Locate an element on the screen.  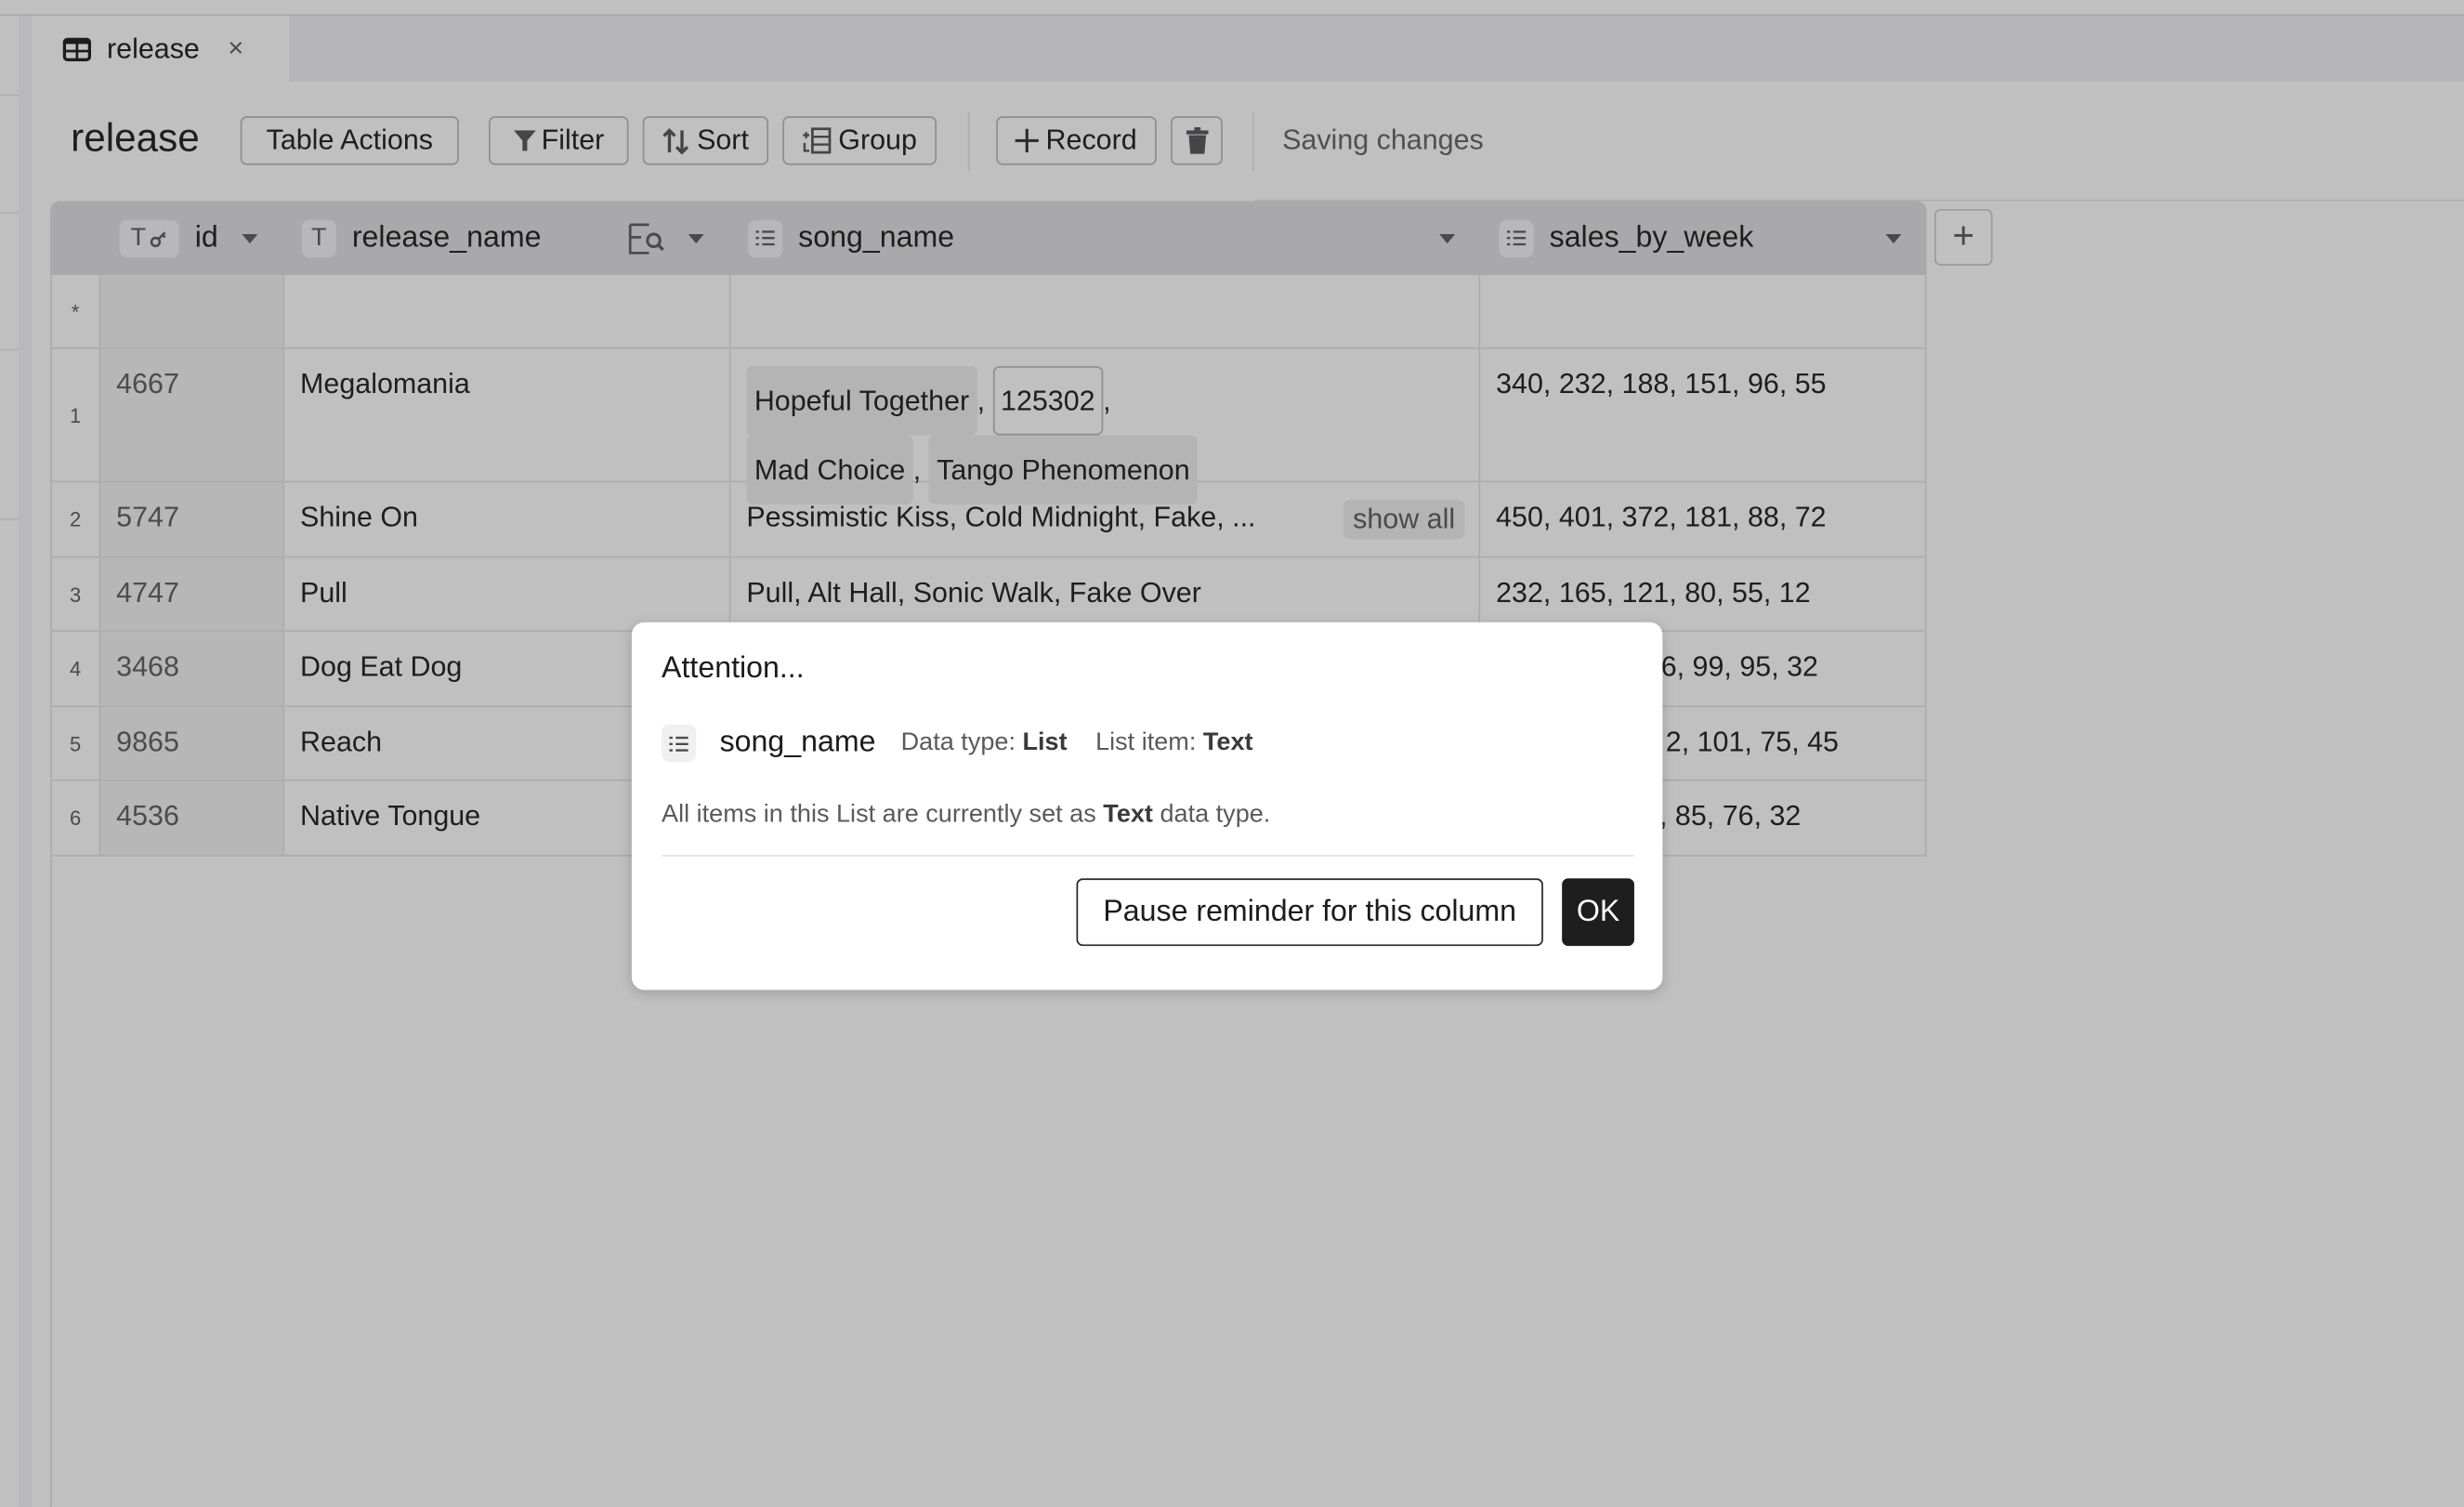
page-title: release is located at coordinates (135, 138).